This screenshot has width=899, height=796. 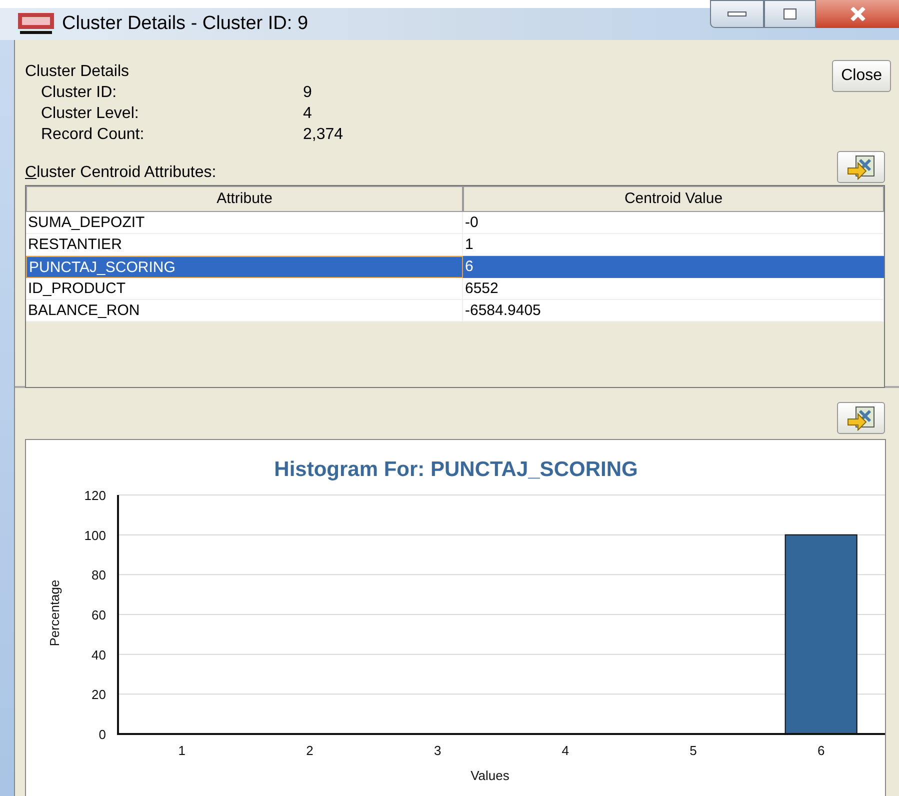 What do you see at coordinates (307, 93) in the screenshot?
I see `field-value: 9` at bounding box center [307, 93].